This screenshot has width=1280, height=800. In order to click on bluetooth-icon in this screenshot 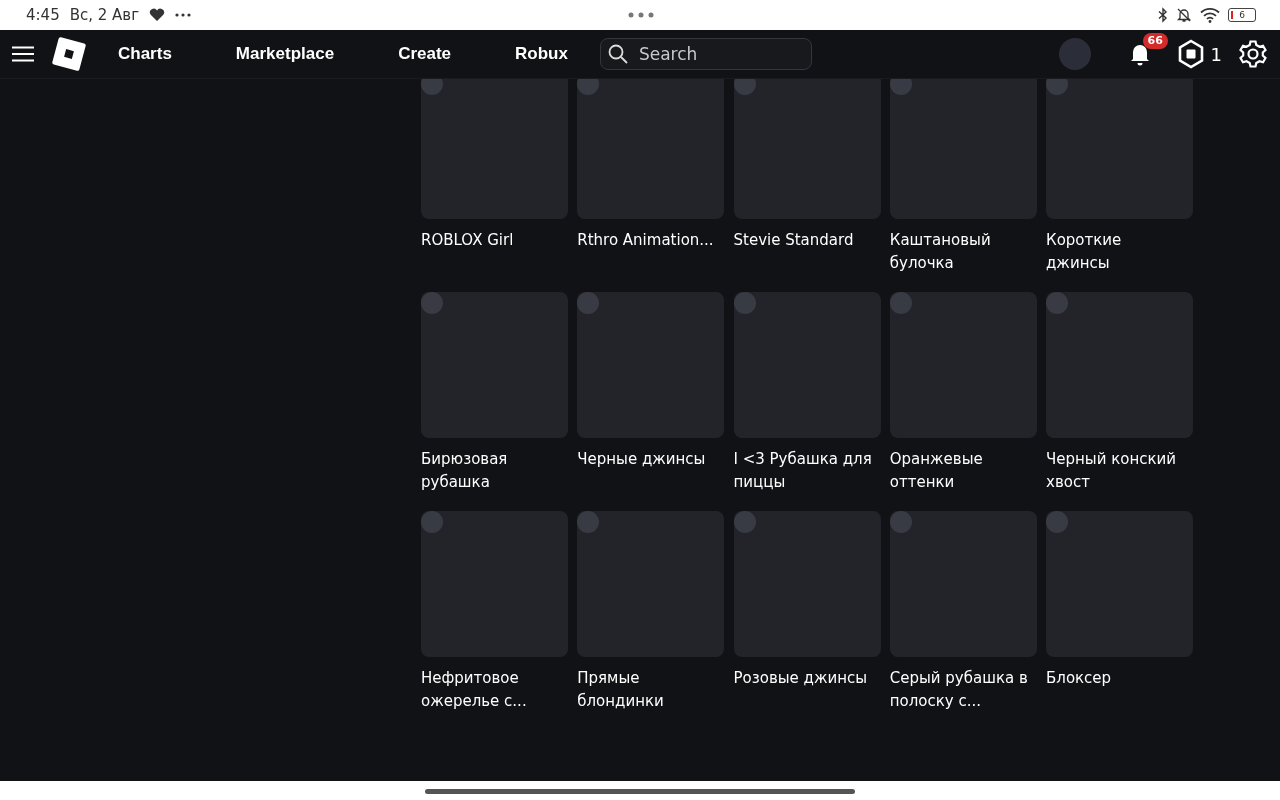, I will do `click(1163, 15)`.